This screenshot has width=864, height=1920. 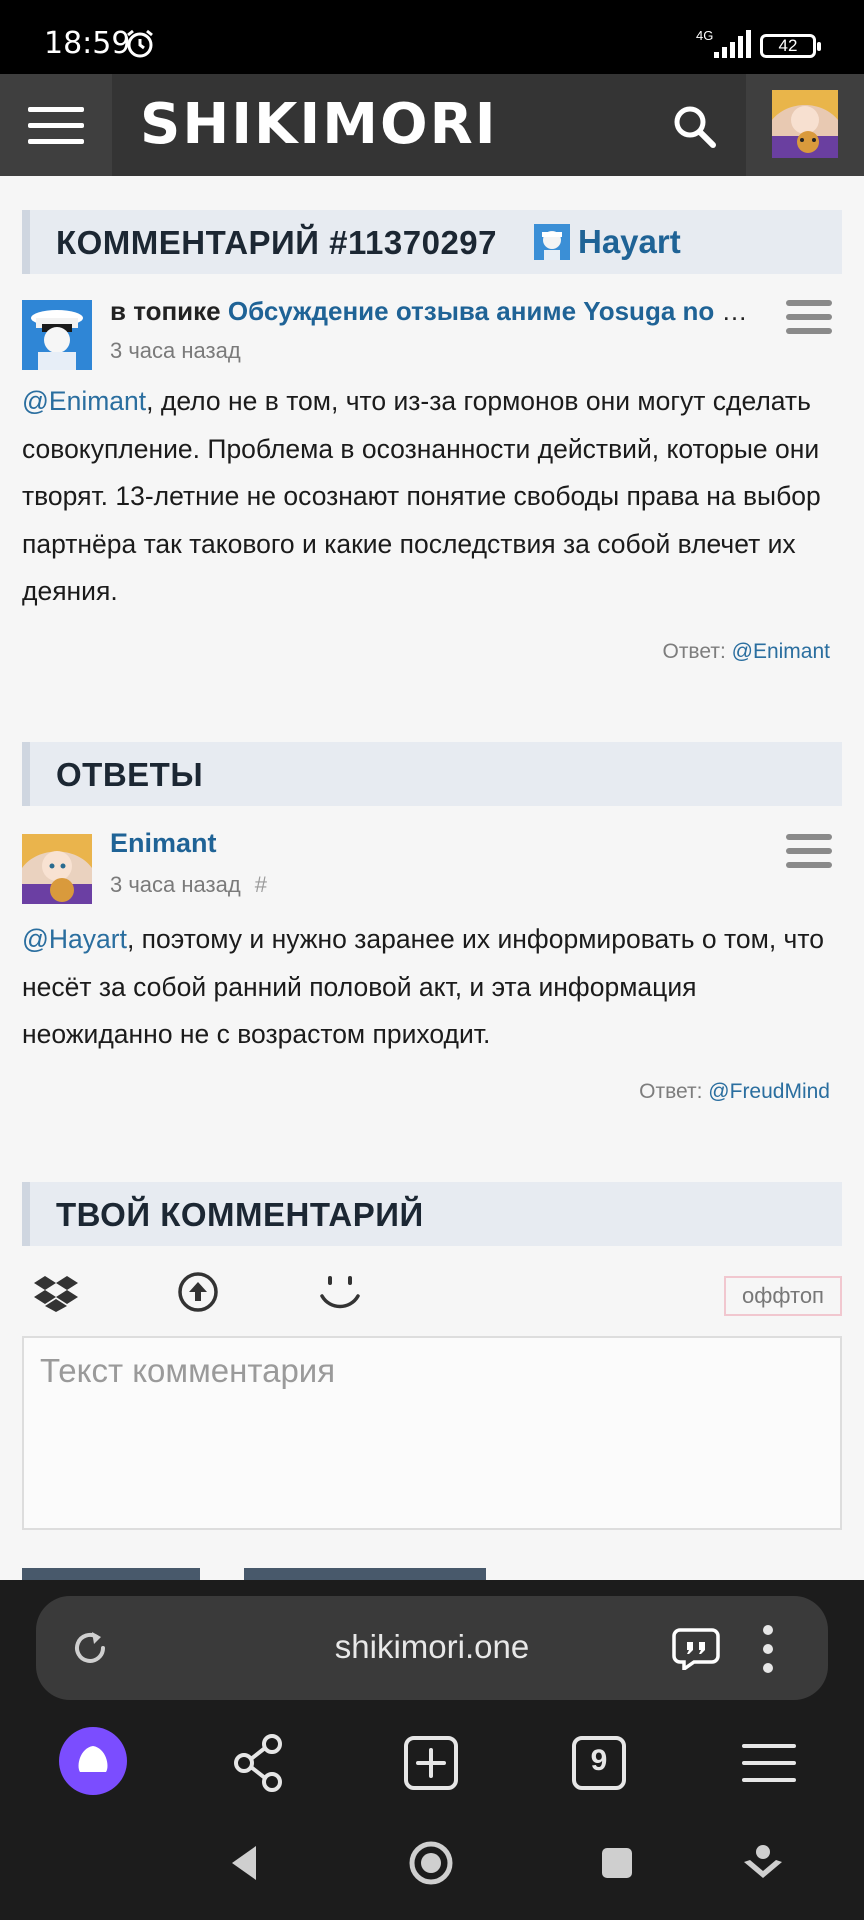 I want to click on answer-time-line: 3 часа назад #, so click(x=188, y=885).